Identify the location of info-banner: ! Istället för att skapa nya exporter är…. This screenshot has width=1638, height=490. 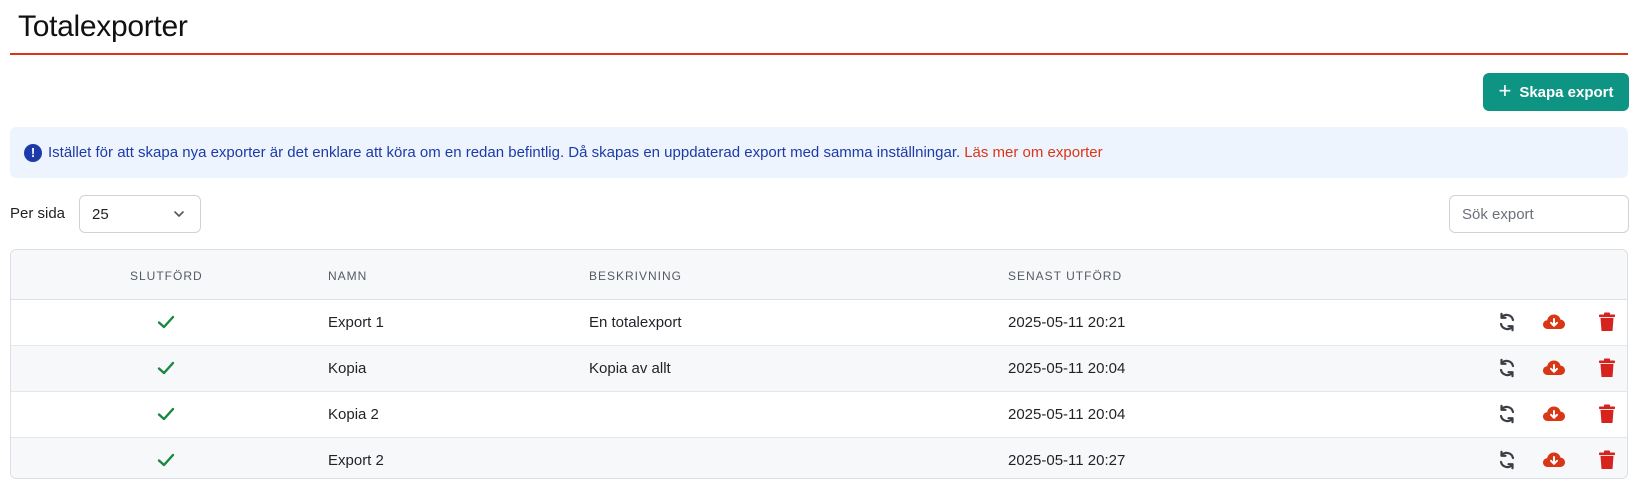
(819, 152).